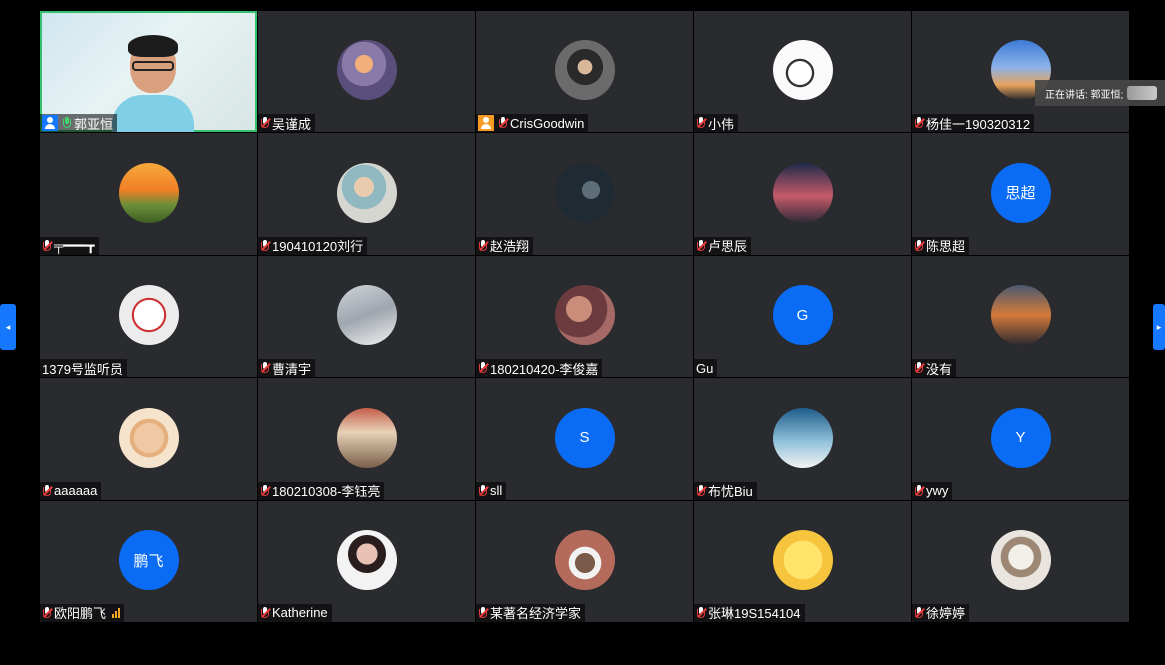 The width and height of the screenshot is (1165, 665). What do you see at coordinates (937, 491) in the screenshot?
I see `participant-name: ywy` at bounding box center [937, 491].